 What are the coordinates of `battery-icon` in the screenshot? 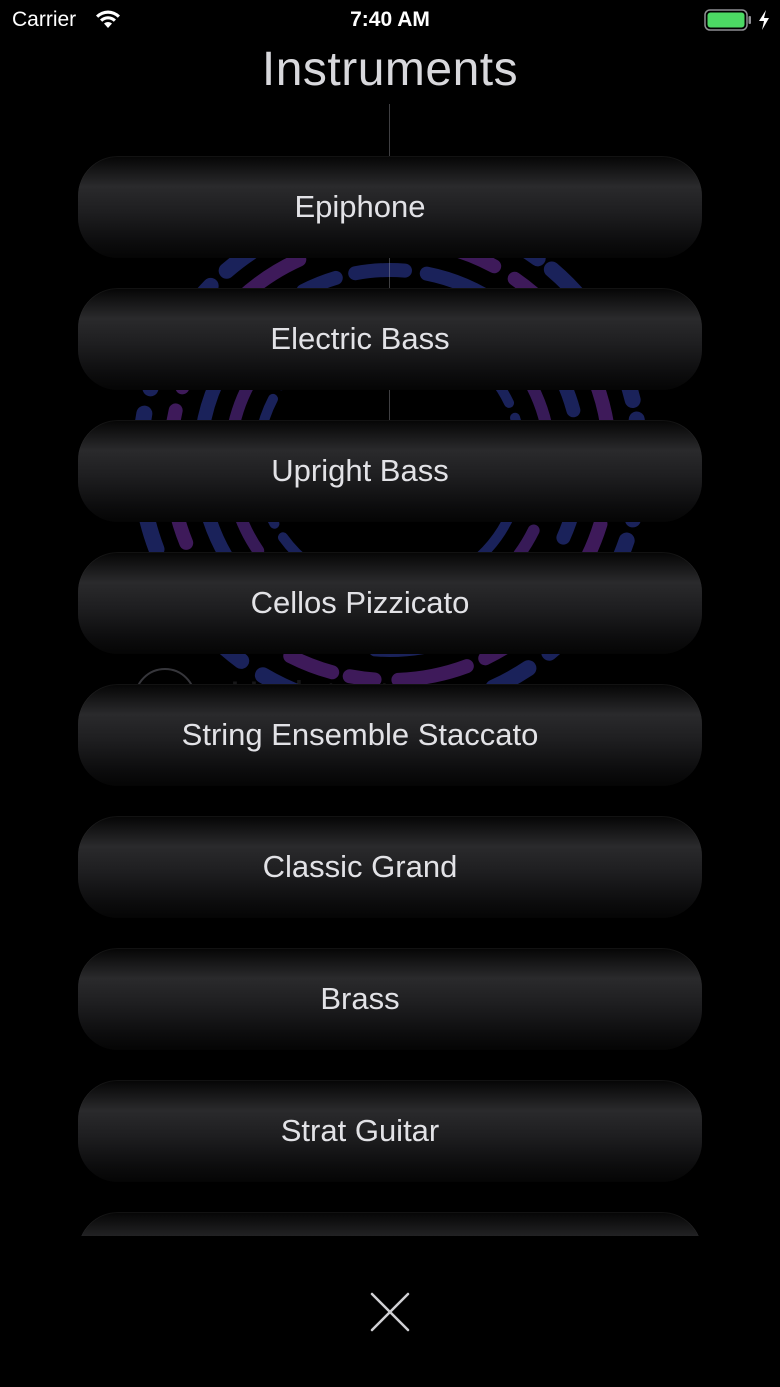 It's located at (727, 20).